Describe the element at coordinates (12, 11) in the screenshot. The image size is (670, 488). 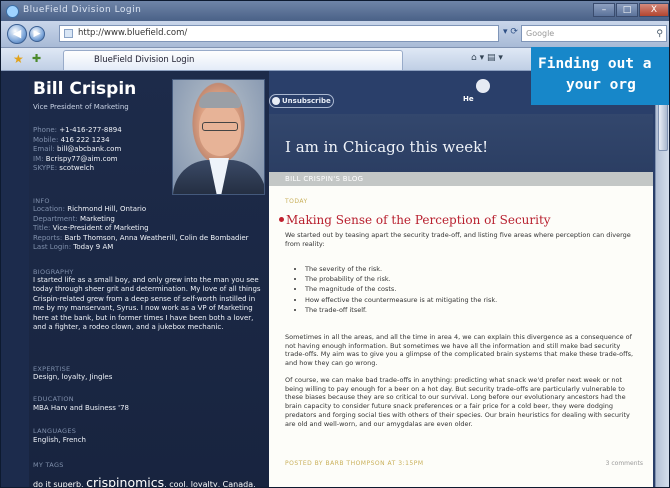
I see `browser-icon` at that location.